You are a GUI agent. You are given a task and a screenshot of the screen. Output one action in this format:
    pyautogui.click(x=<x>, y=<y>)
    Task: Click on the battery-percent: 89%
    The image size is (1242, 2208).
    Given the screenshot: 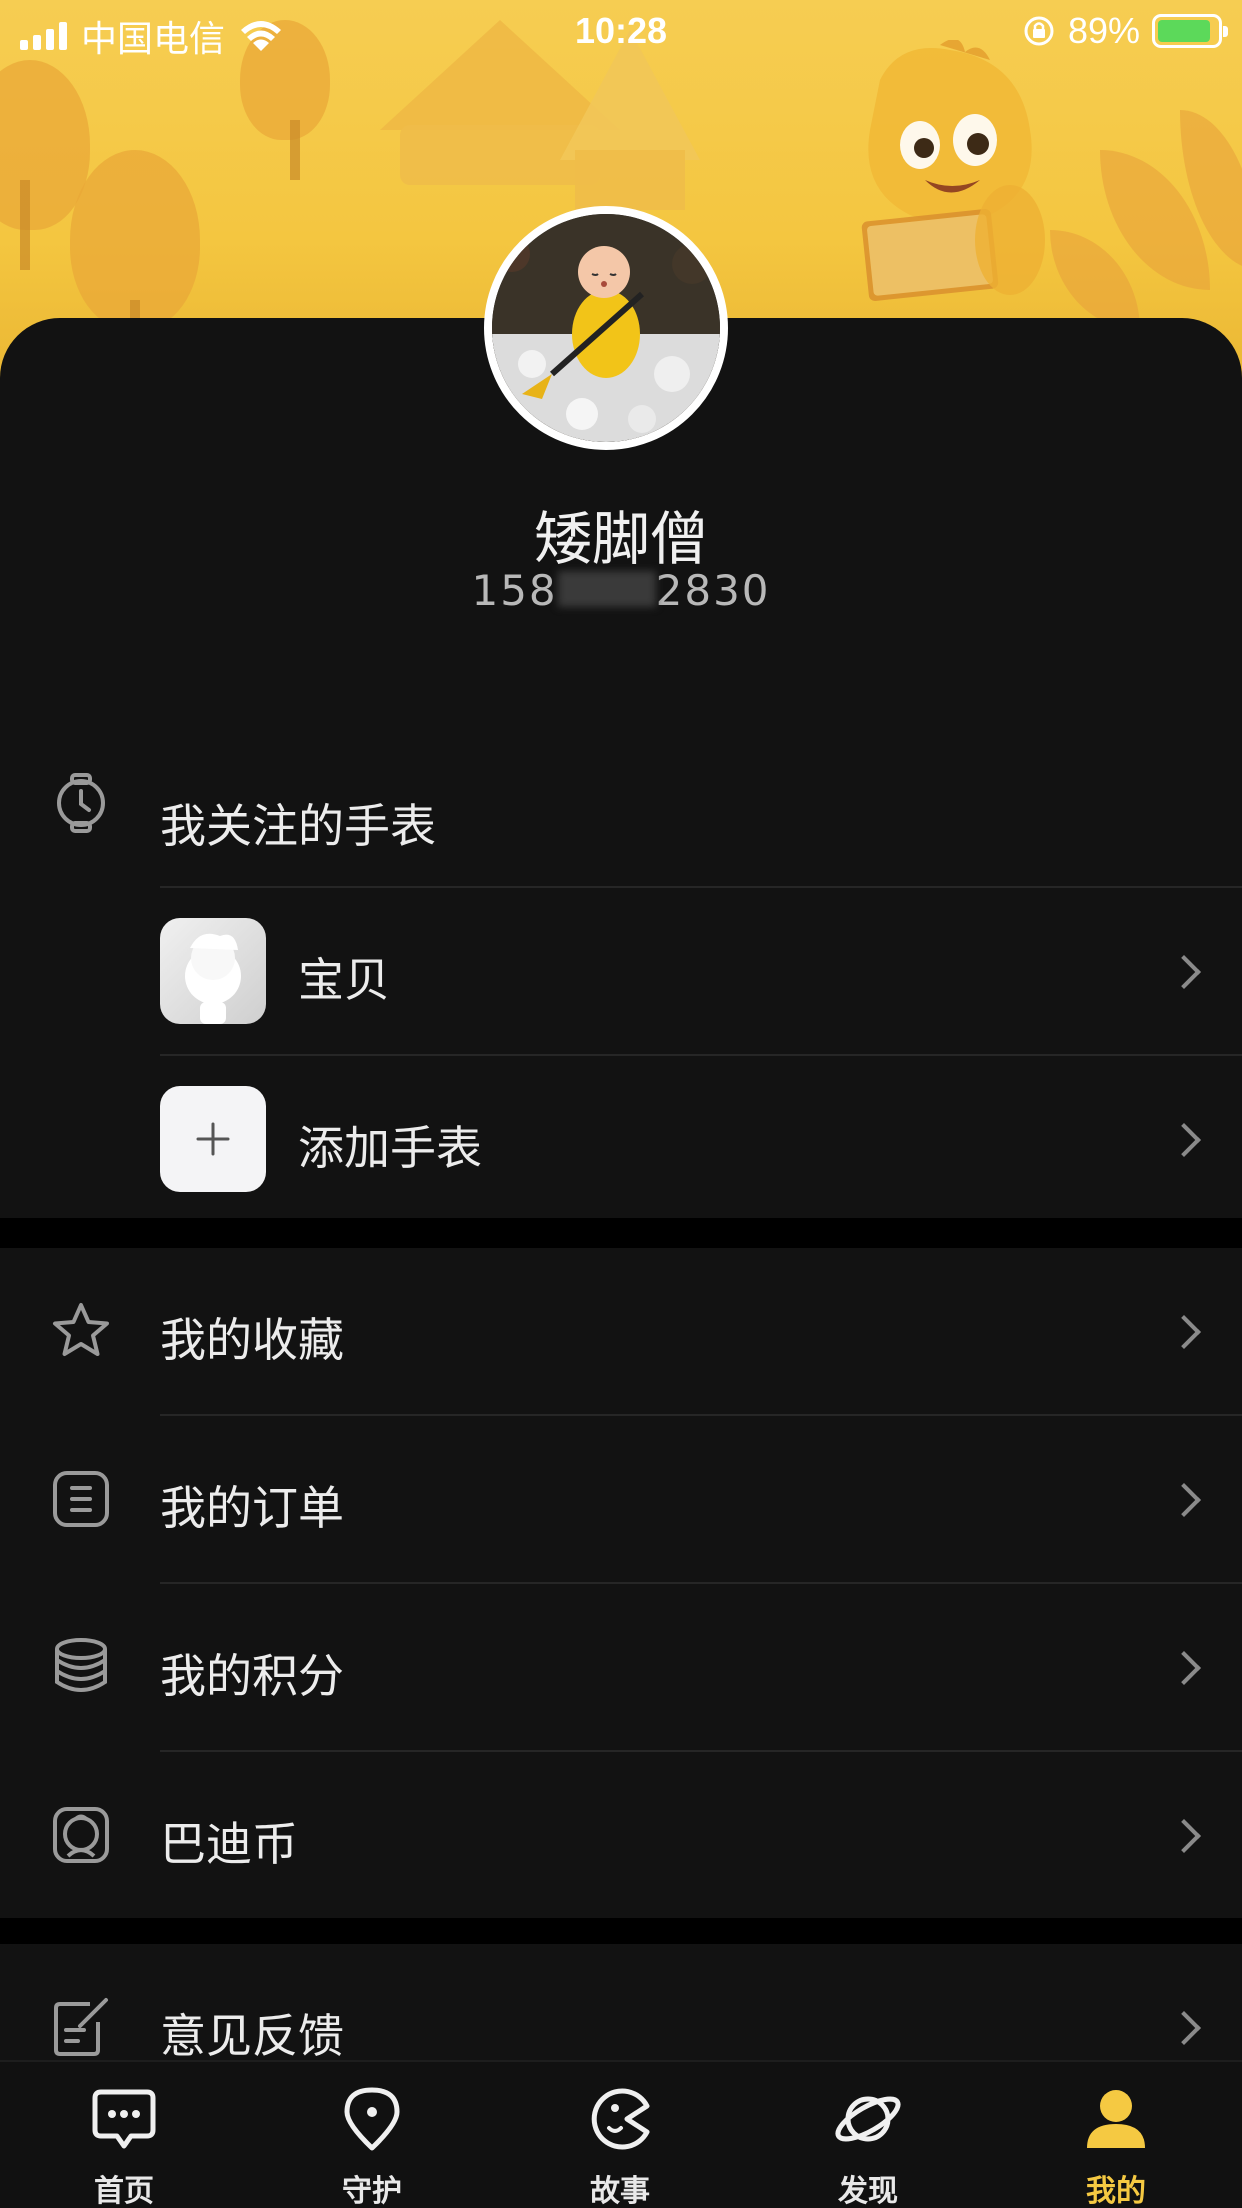 What is the action you would take?
    pyautogui.click(x=1103, y=30)
    